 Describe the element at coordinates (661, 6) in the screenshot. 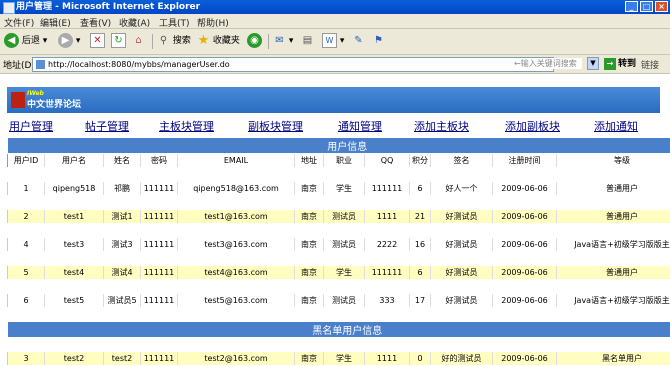

I see `close-icon: ×` at that location.